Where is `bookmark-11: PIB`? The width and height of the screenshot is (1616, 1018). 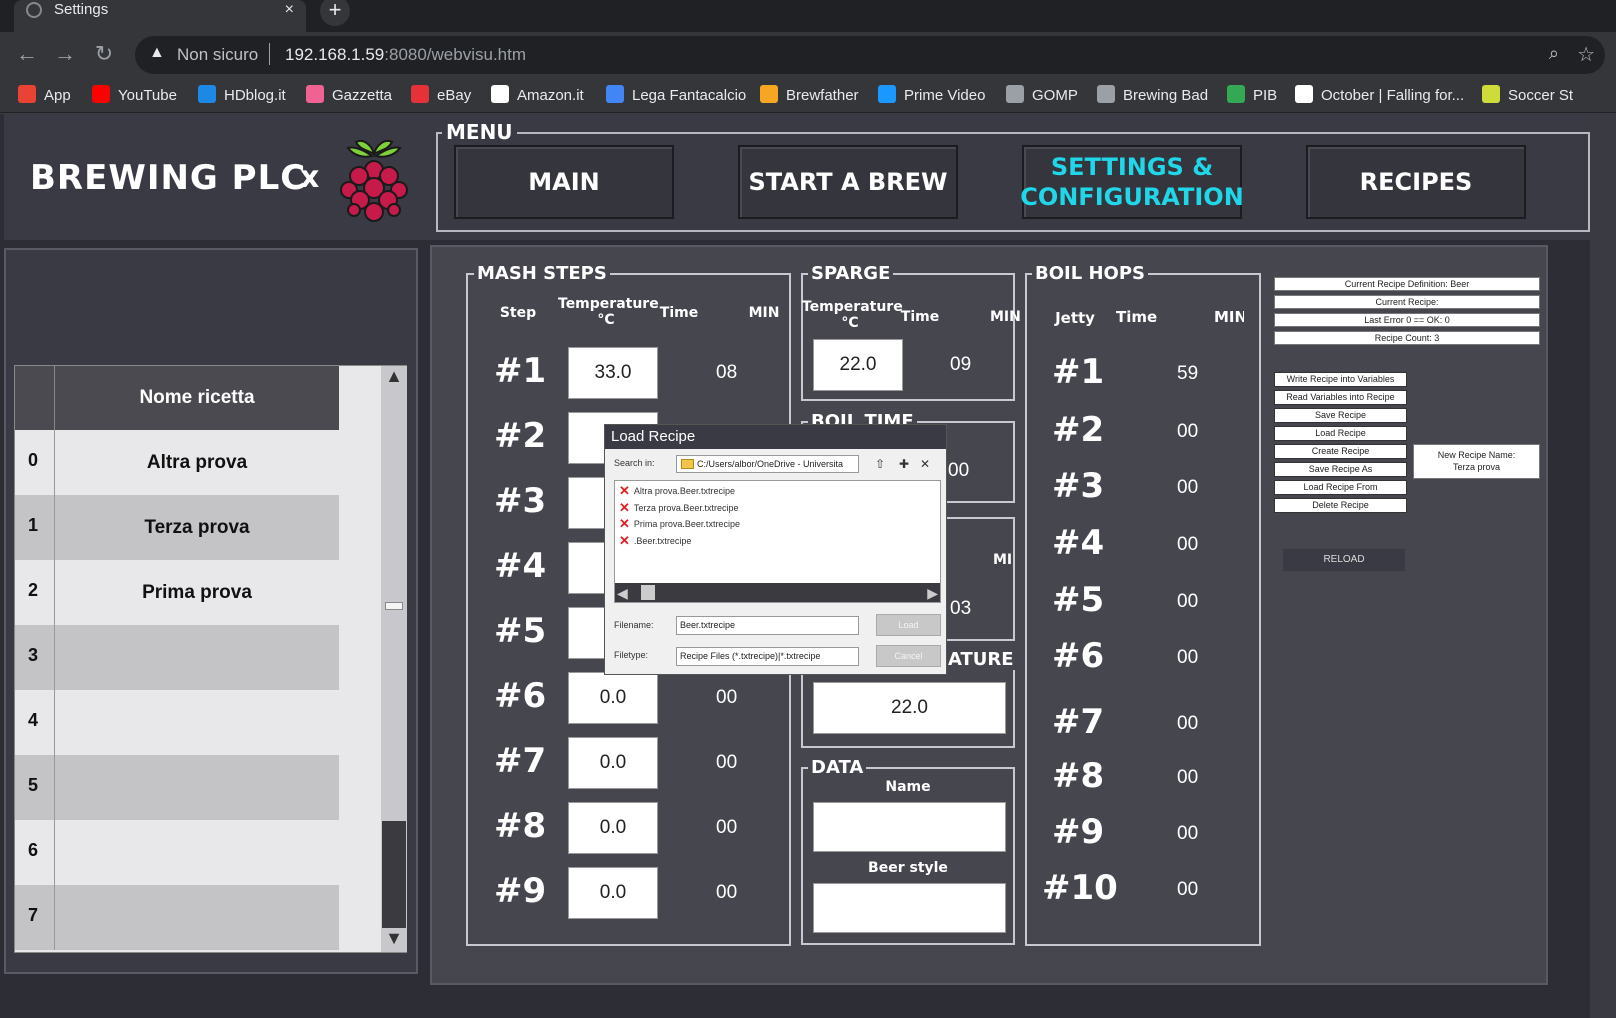
bookmark-11: PIB is located at coordinates (1252, 95).